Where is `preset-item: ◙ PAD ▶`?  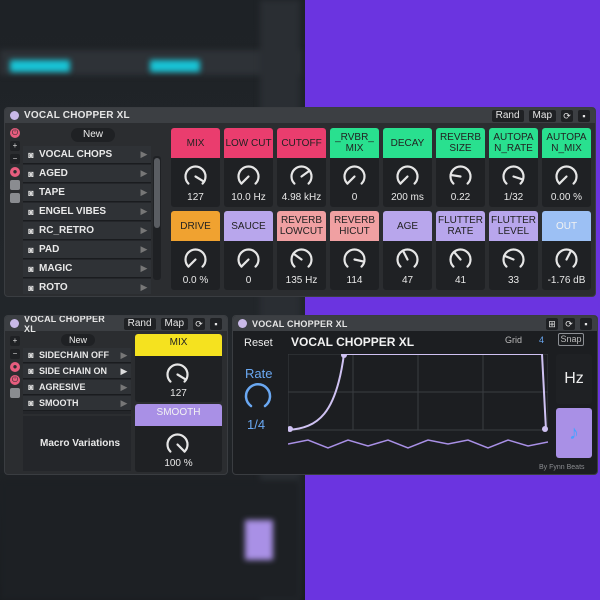
preset-item: ◙ PAD ▶ is located at coordinates (87, 250).